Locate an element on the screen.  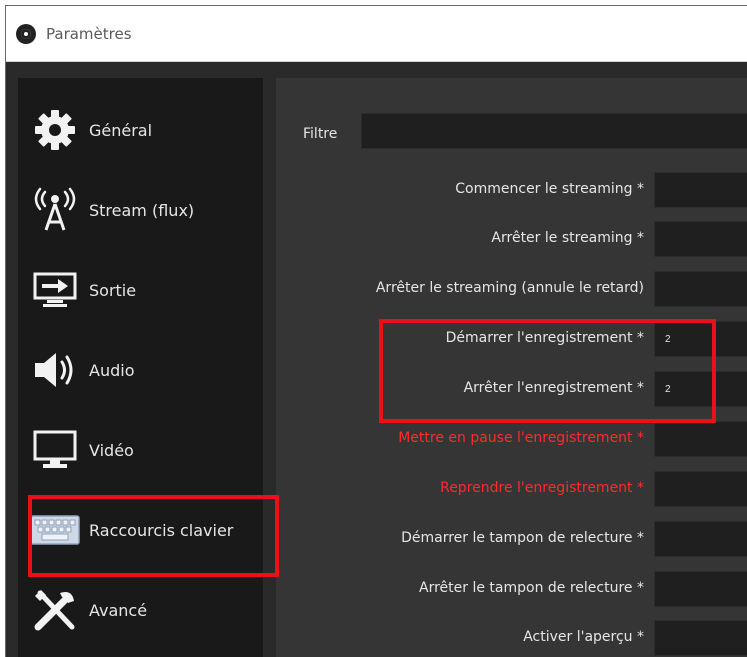
sidebar-item-general: Général is located at coordinates (140, 130).